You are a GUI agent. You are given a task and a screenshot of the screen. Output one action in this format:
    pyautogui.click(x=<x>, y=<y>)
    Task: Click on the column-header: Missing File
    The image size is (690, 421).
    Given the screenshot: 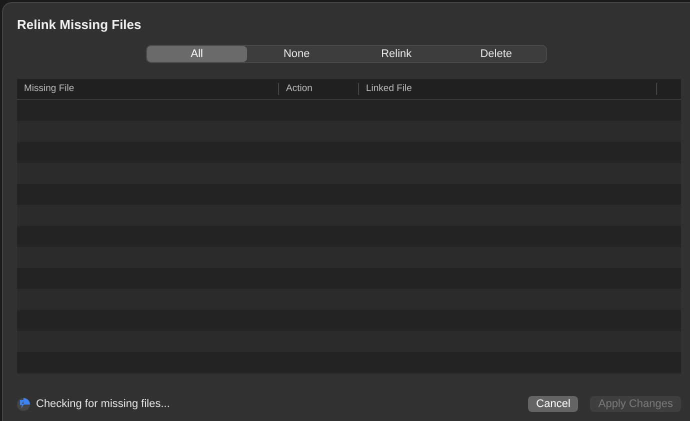 What is the action you would take?
    pyautogui.click(x=148, y=89)
    